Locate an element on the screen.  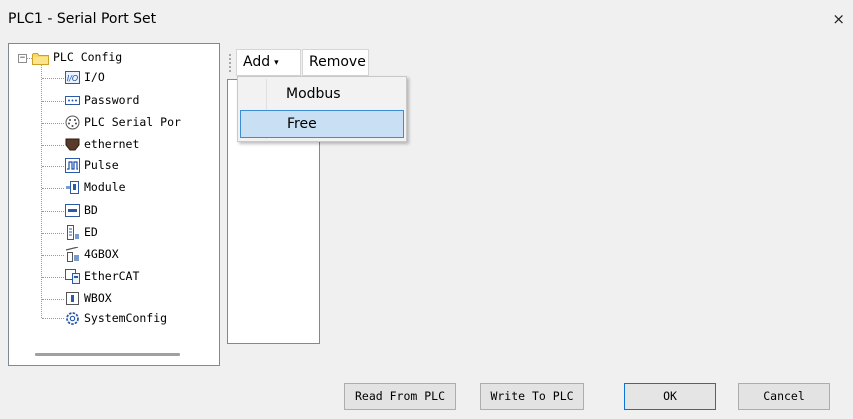
tree-item-ed: ED is located at coordinates (140, 233).